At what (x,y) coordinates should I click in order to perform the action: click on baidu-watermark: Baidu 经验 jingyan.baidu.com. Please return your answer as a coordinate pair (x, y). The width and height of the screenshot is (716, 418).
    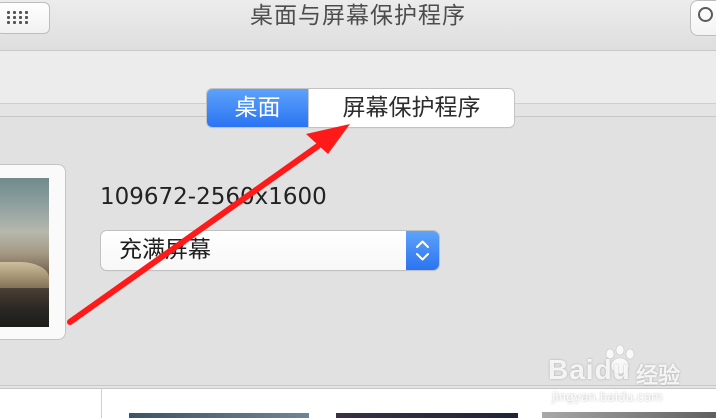
    Looking at the image, I should click on (628, 375).